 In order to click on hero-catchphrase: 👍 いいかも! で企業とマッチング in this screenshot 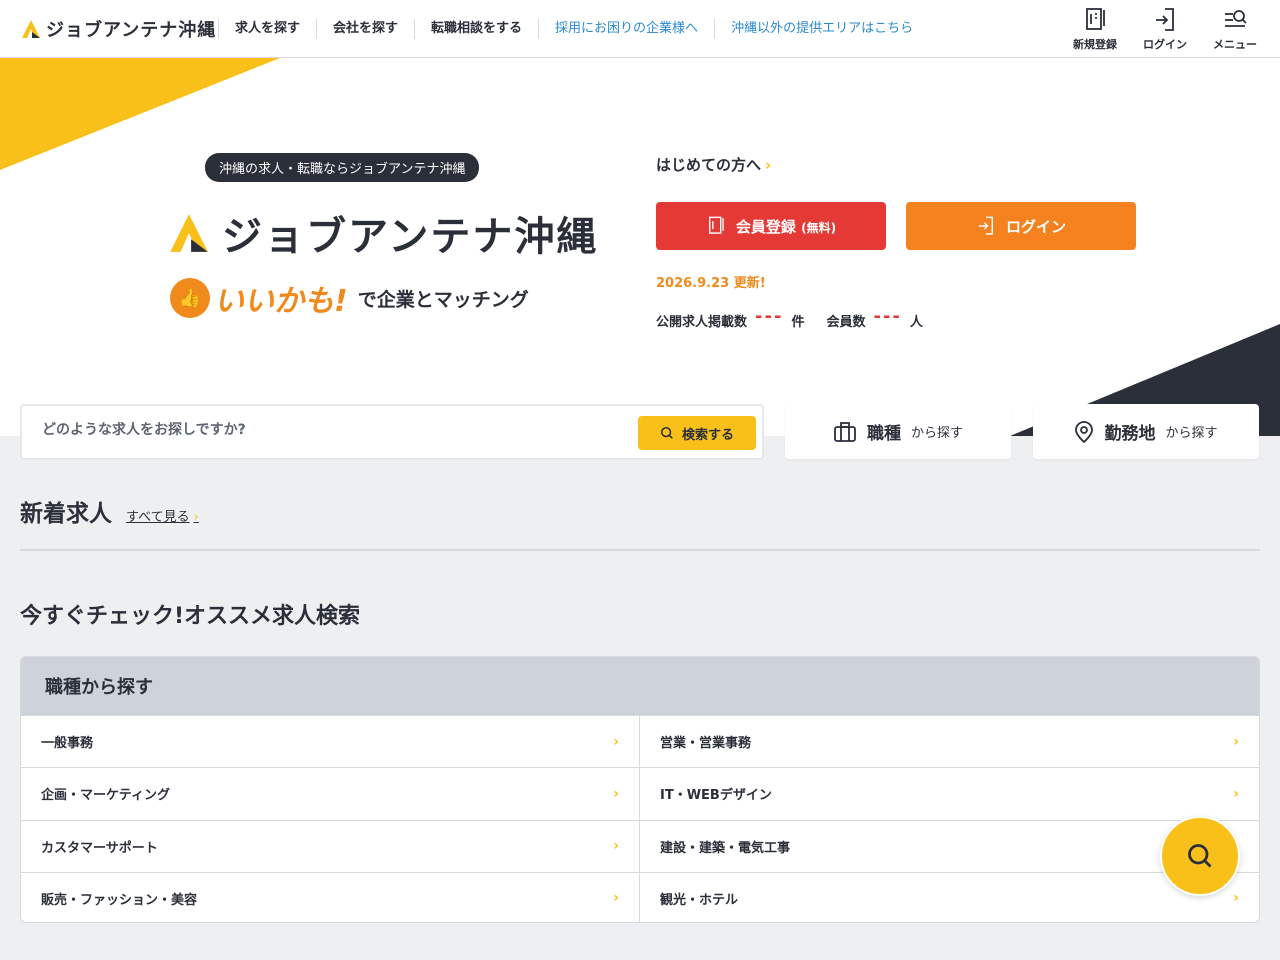, I will do `click(349, 298)`.